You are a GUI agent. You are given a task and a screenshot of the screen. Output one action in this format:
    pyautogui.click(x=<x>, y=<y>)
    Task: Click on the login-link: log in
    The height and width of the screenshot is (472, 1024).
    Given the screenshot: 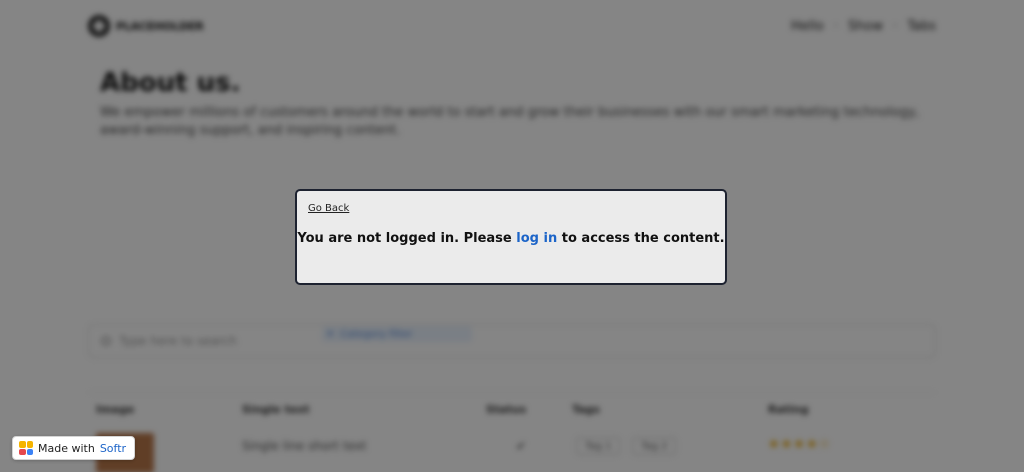 What is the action you would take?
    pyautogui.click(x=536, y=238)
    